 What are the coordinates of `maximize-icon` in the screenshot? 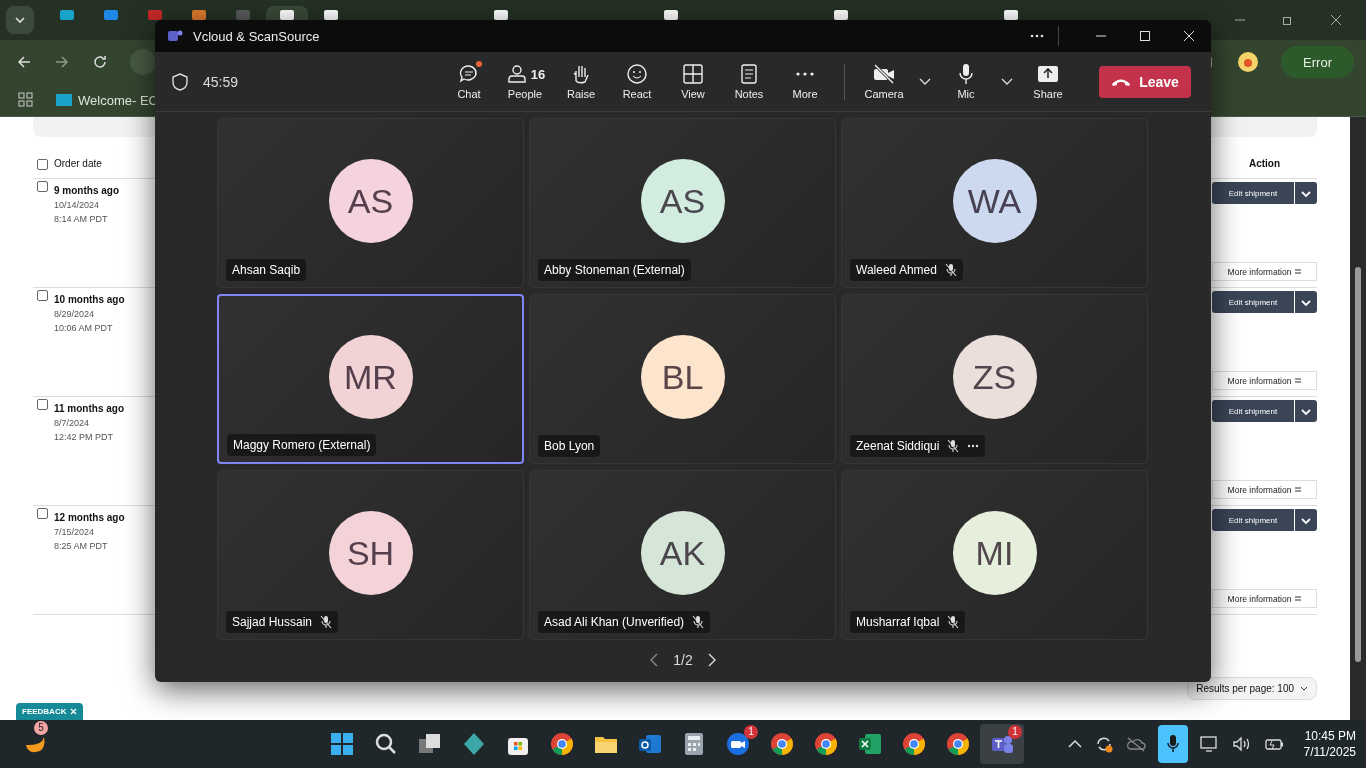 It's located at (1145, 36).